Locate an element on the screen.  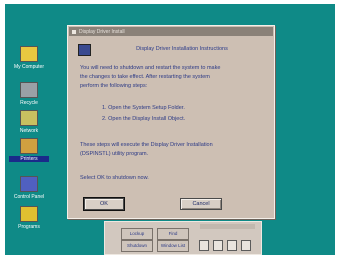
step-item: 2. Open the Display Install Object. is located at coordinates (144, 119).